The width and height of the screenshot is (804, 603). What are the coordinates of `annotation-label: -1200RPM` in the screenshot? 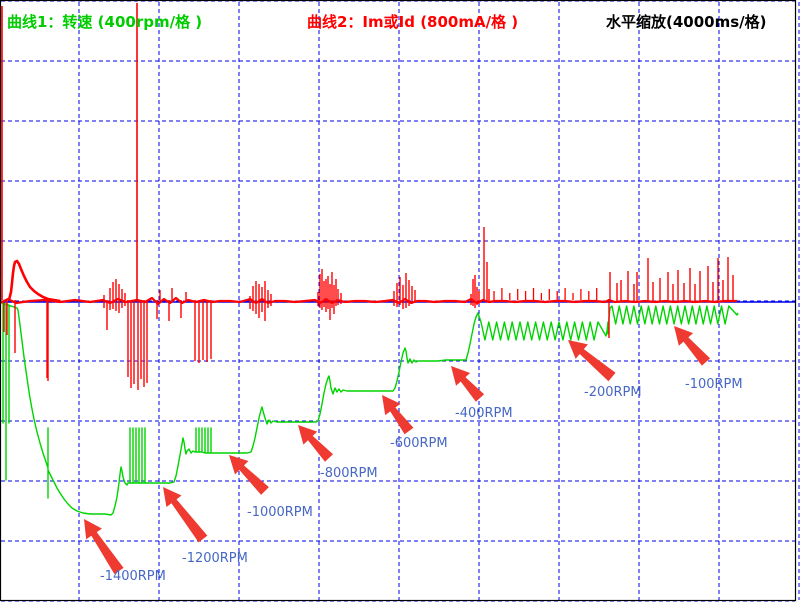 It's located at (215, 558).